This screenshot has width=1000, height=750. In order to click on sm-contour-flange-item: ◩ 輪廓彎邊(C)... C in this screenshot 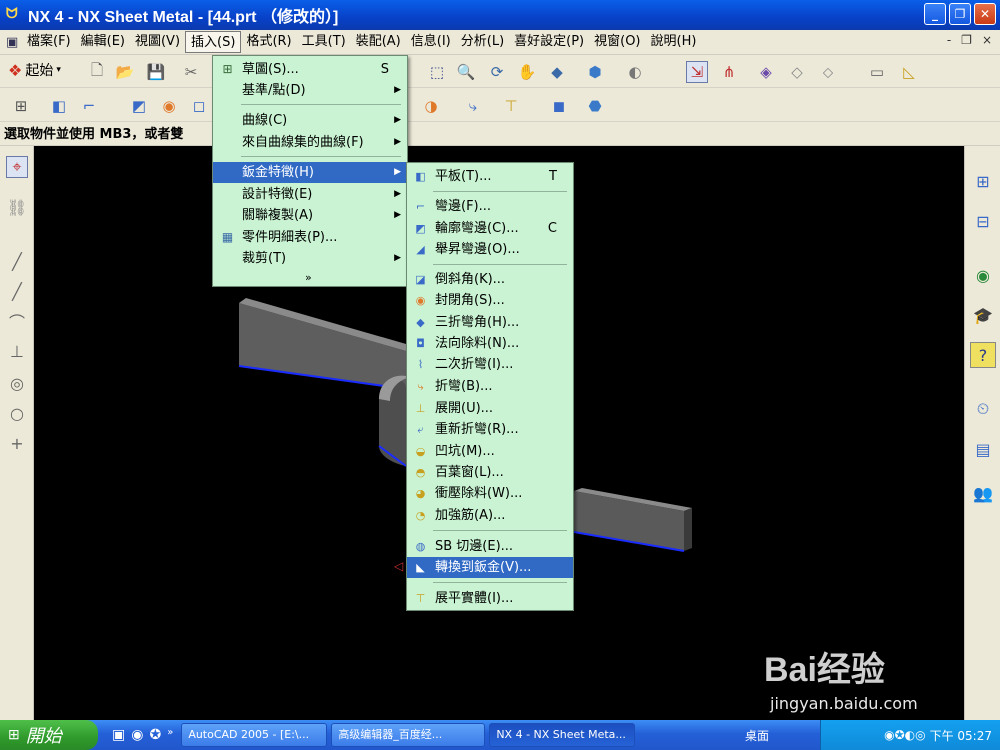, I will do `click(490, 228)`.